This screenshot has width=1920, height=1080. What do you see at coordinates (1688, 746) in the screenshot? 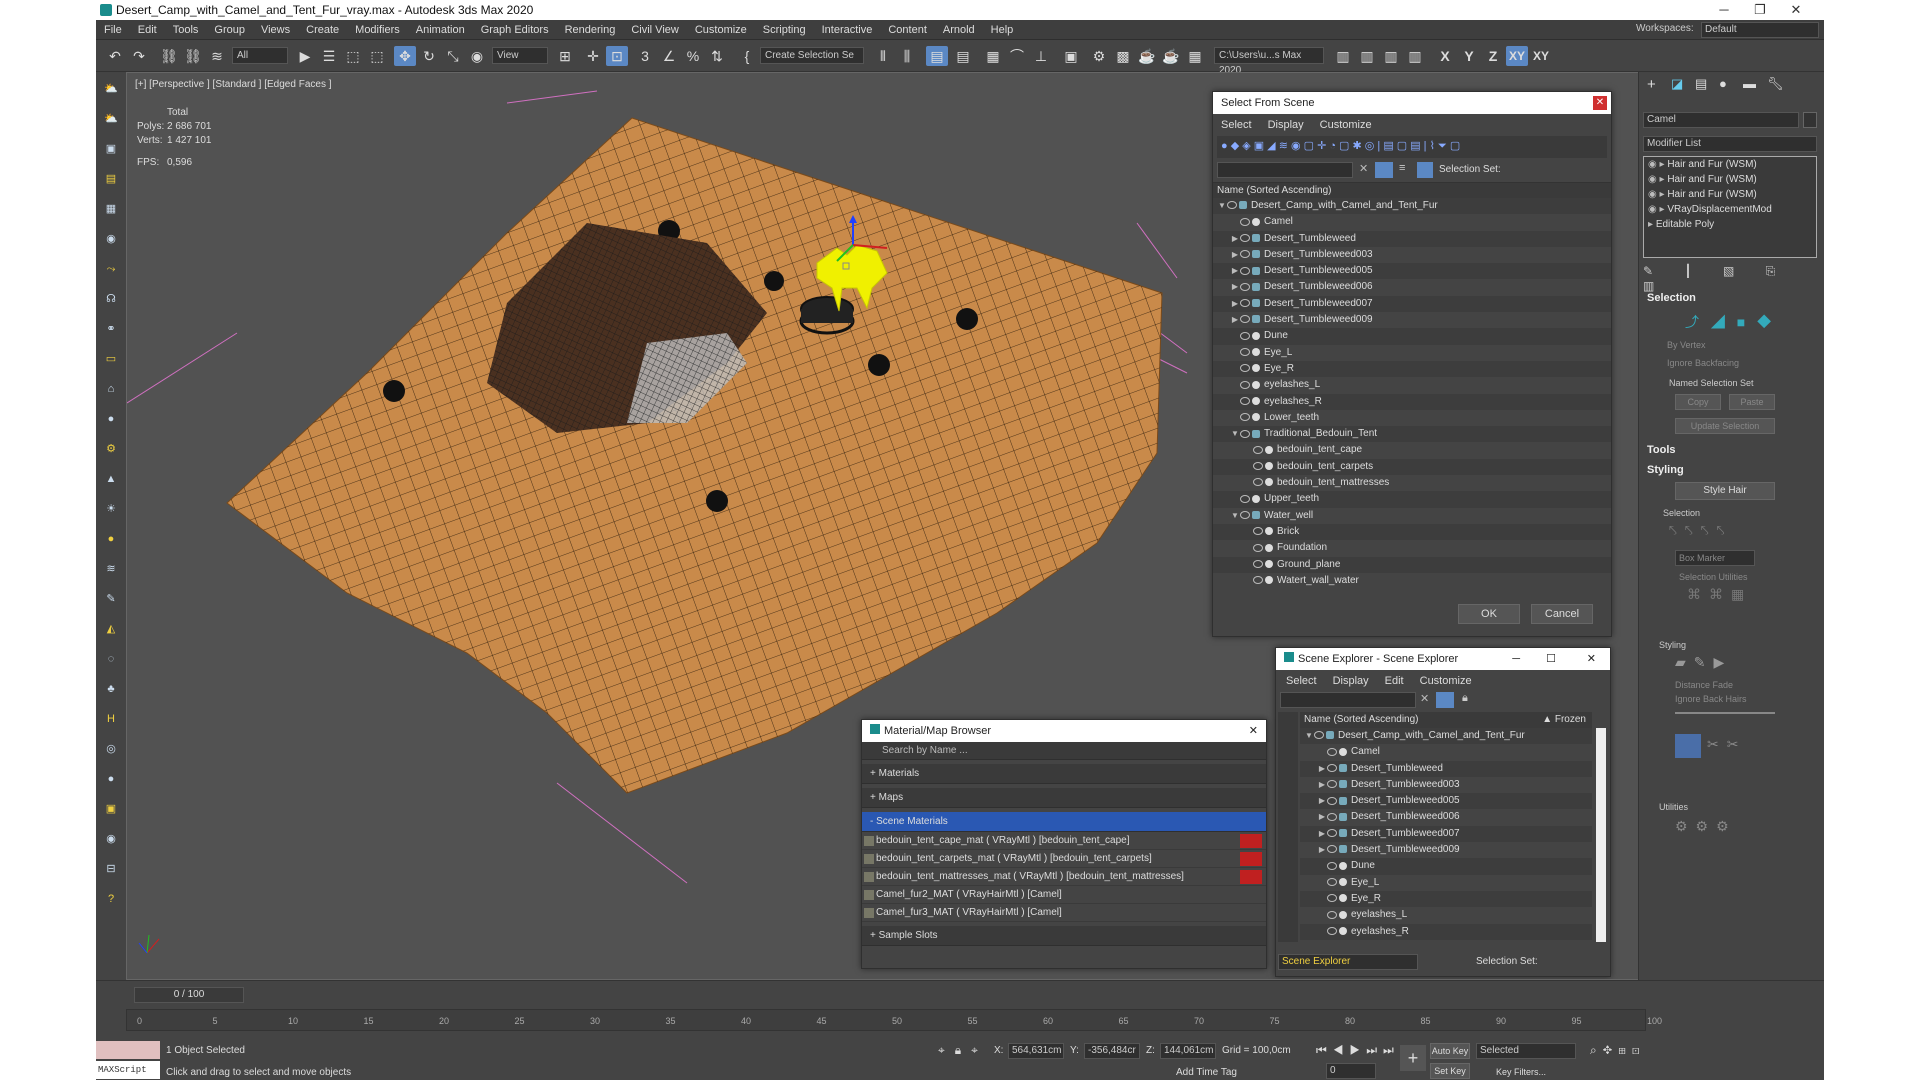
I see `hair-brush-active-icon` at bounding box center [1688, 746].